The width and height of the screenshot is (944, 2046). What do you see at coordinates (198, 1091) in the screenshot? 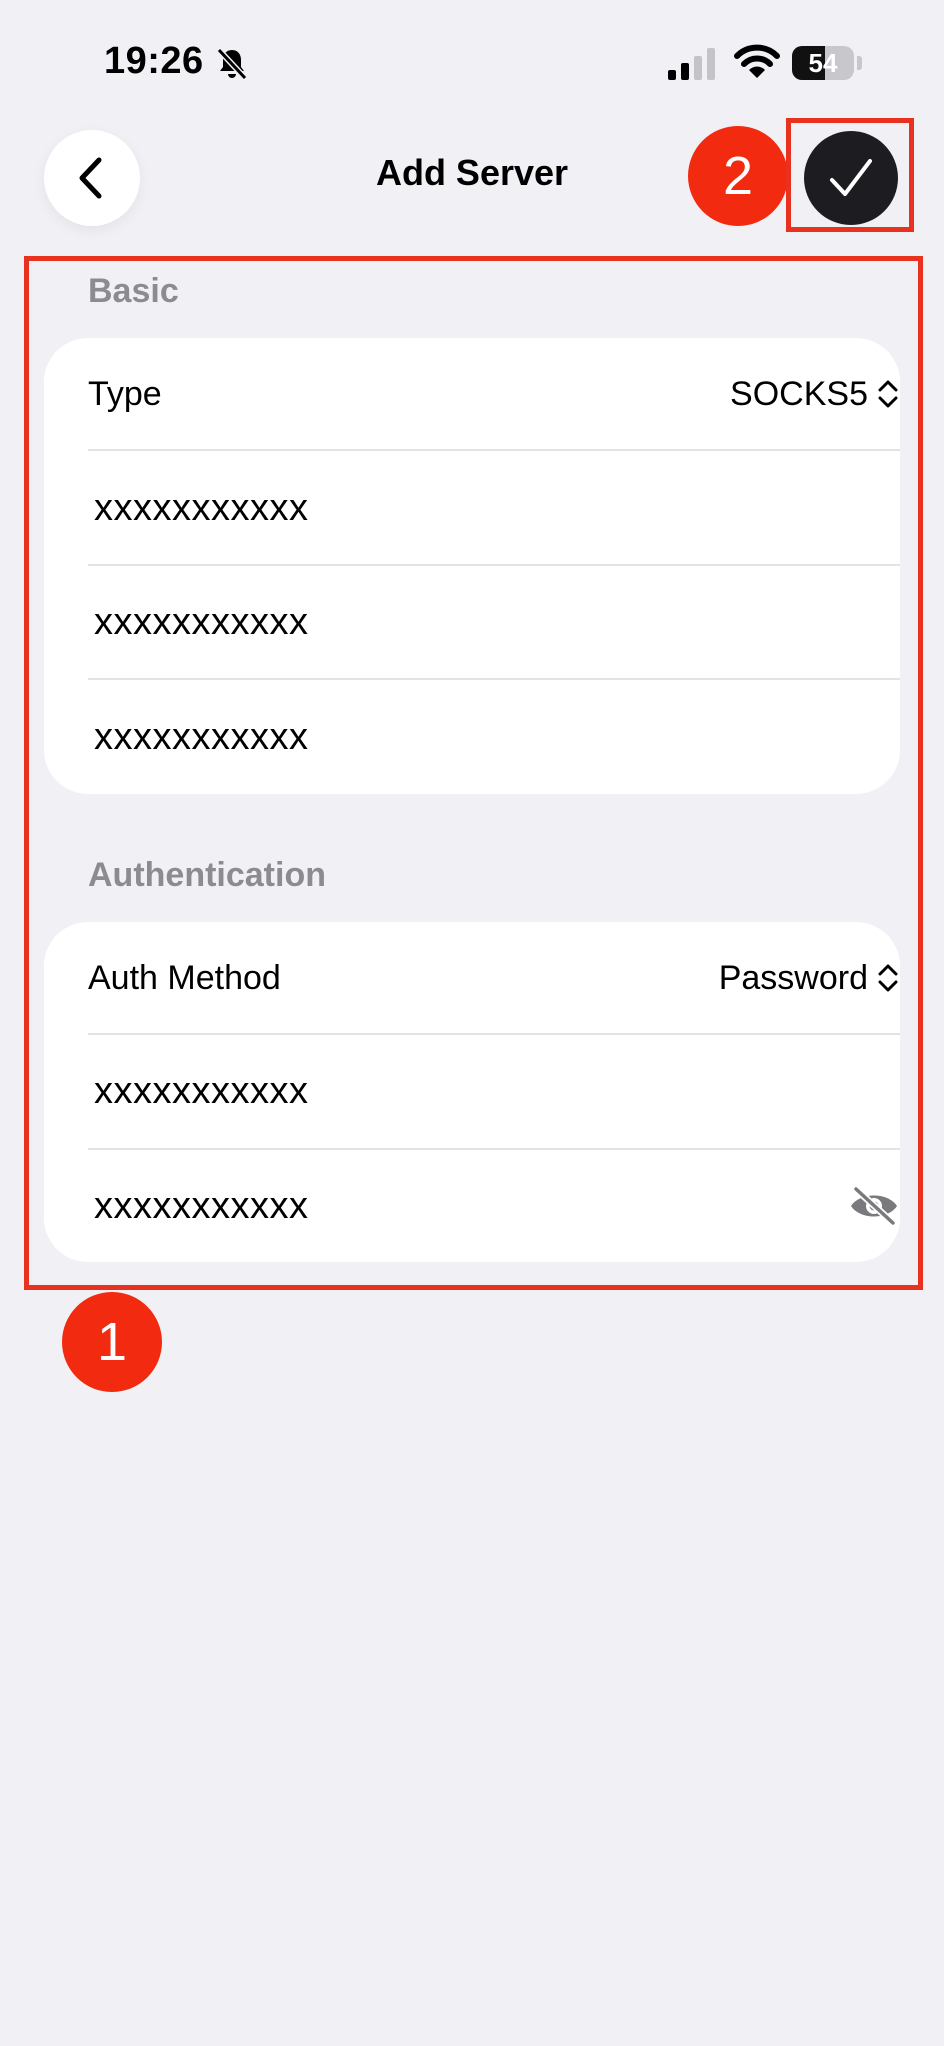
I see `username-value: xxxxxxxxxxx` at bounding box center [198, 1091].